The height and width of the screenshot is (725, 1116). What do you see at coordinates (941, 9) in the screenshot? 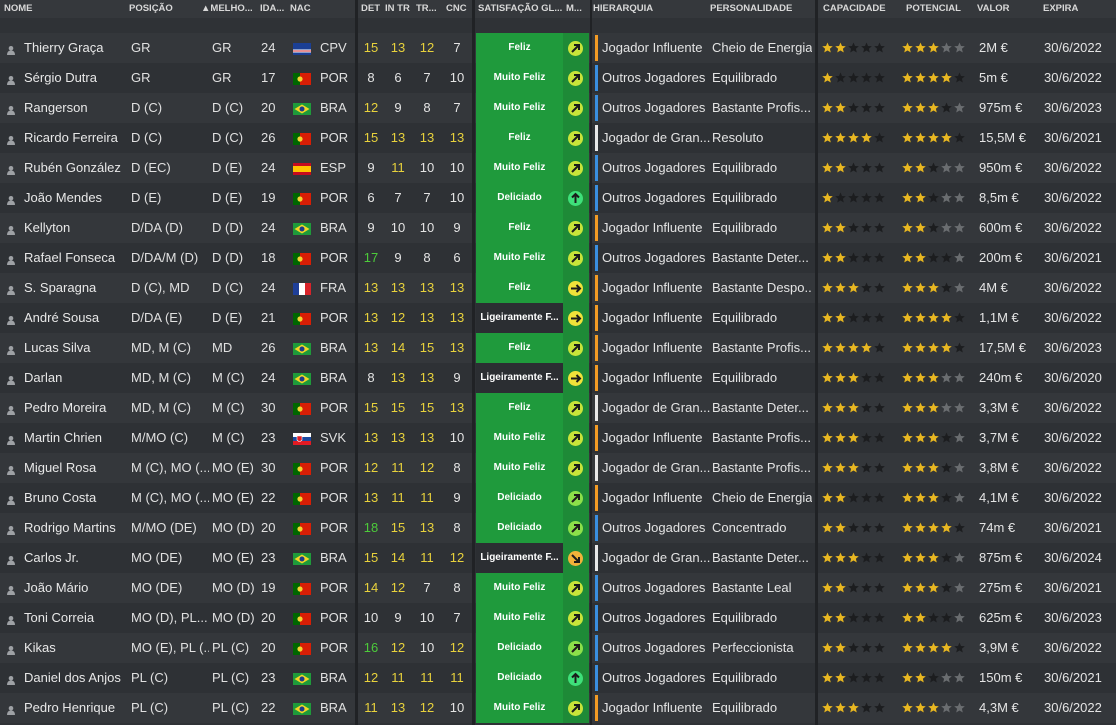
I see `column-header-potential: POTENCIAL` at bounding box center [941, 9].